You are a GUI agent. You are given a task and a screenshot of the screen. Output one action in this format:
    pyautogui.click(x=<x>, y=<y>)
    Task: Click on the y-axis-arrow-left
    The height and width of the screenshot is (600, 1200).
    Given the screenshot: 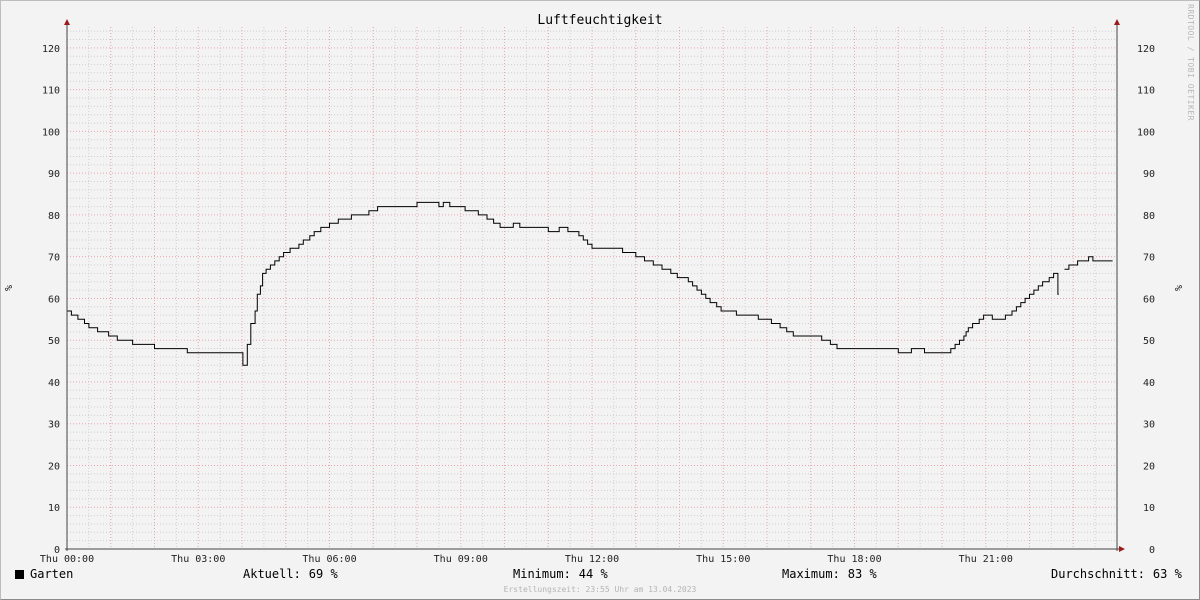 What is the action you would take?
    pyautogui.click(x=67, y=22)
    